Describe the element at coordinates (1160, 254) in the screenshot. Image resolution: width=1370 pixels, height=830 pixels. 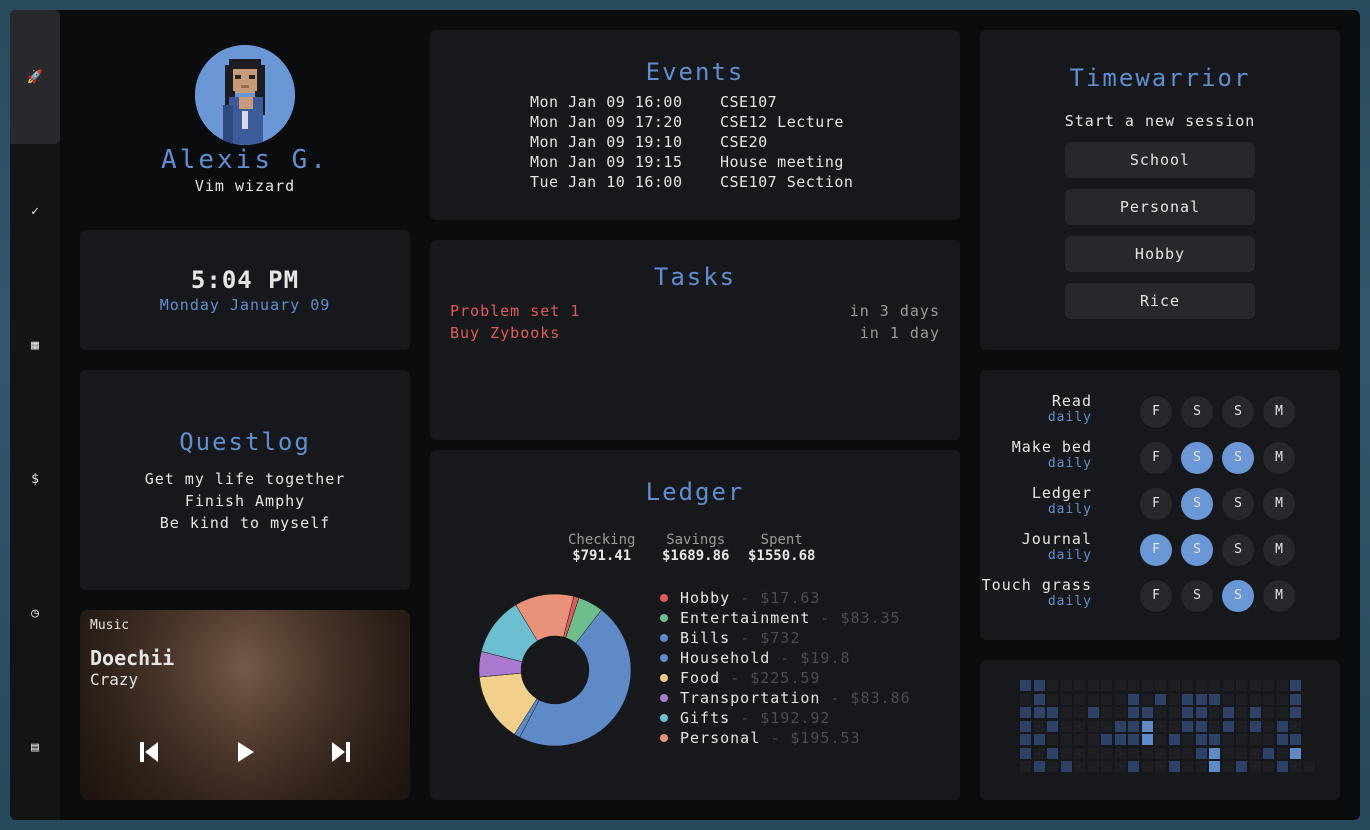
I see `session-hobby-button: Hobby` at that location.